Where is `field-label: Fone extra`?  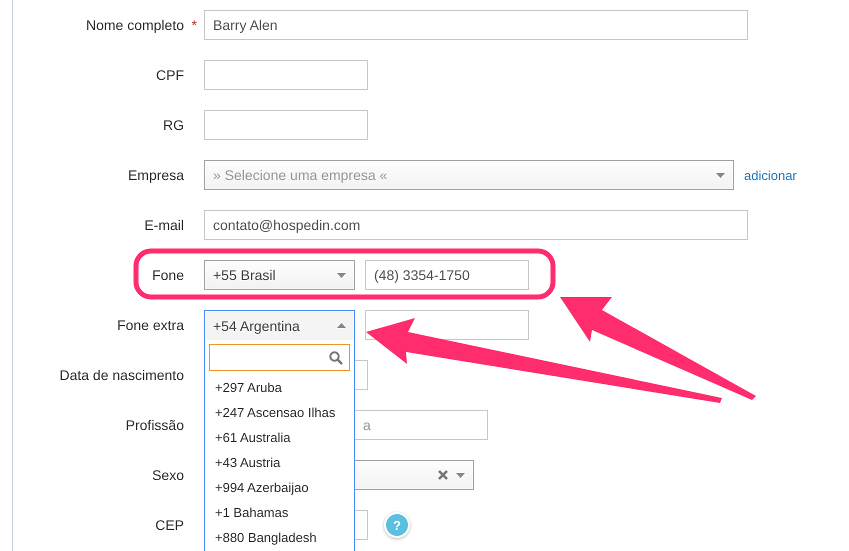
field-label: Fone extra is located at coordinates (150, 325).